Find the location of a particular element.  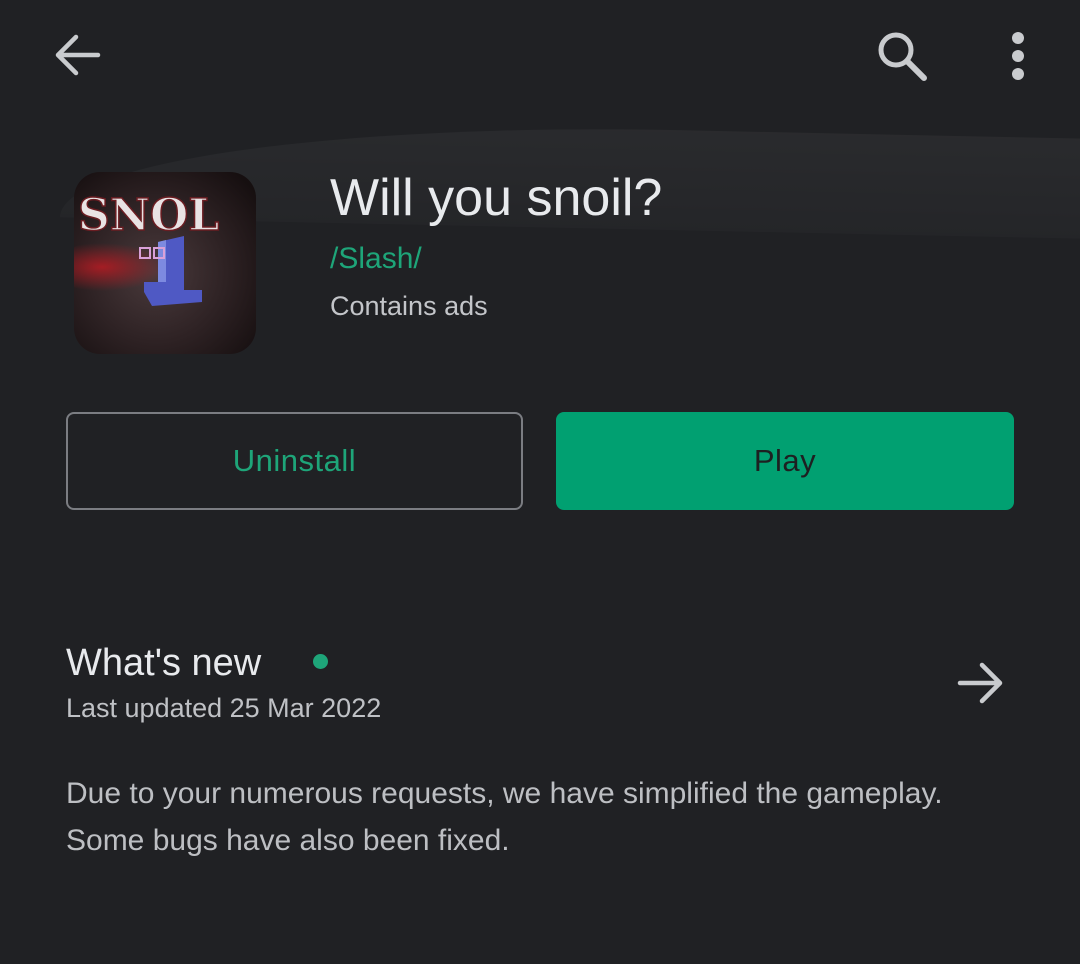

contains-ads-label: Contains ads is located at coordinates (409, 306).